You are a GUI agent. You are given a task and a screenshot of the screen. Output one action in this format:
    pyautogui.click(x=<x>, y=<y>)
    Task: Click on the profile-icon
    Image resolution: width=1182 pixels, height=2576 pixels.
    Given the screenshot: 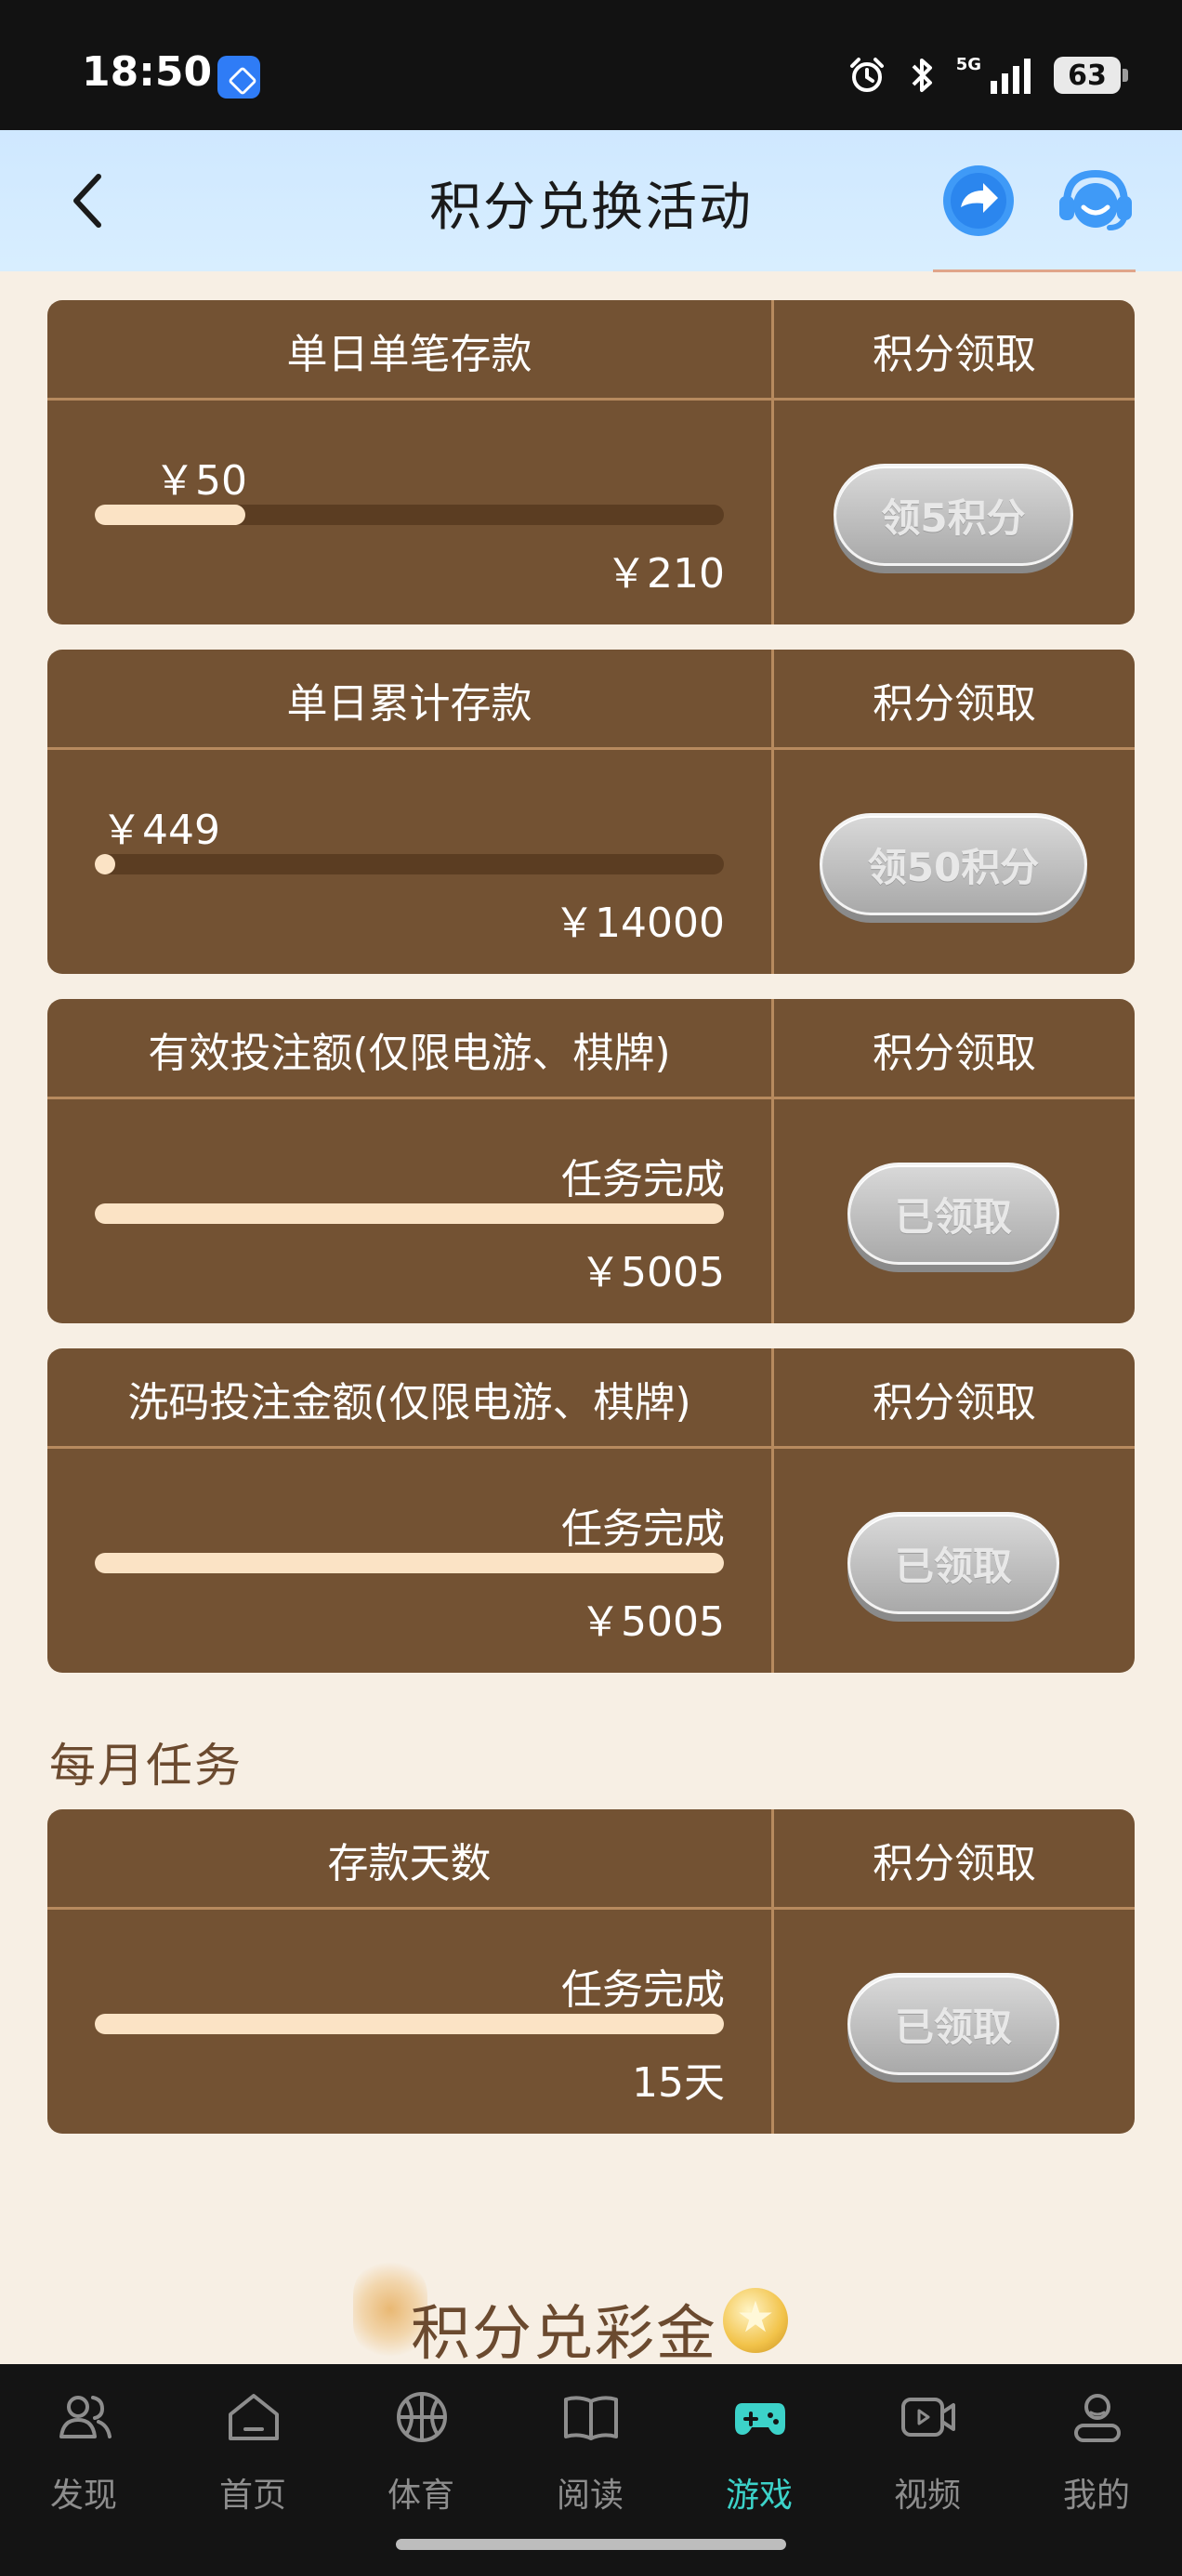 What is the action you would take?
    pyautogui.click(x=1097, y=2418)
    